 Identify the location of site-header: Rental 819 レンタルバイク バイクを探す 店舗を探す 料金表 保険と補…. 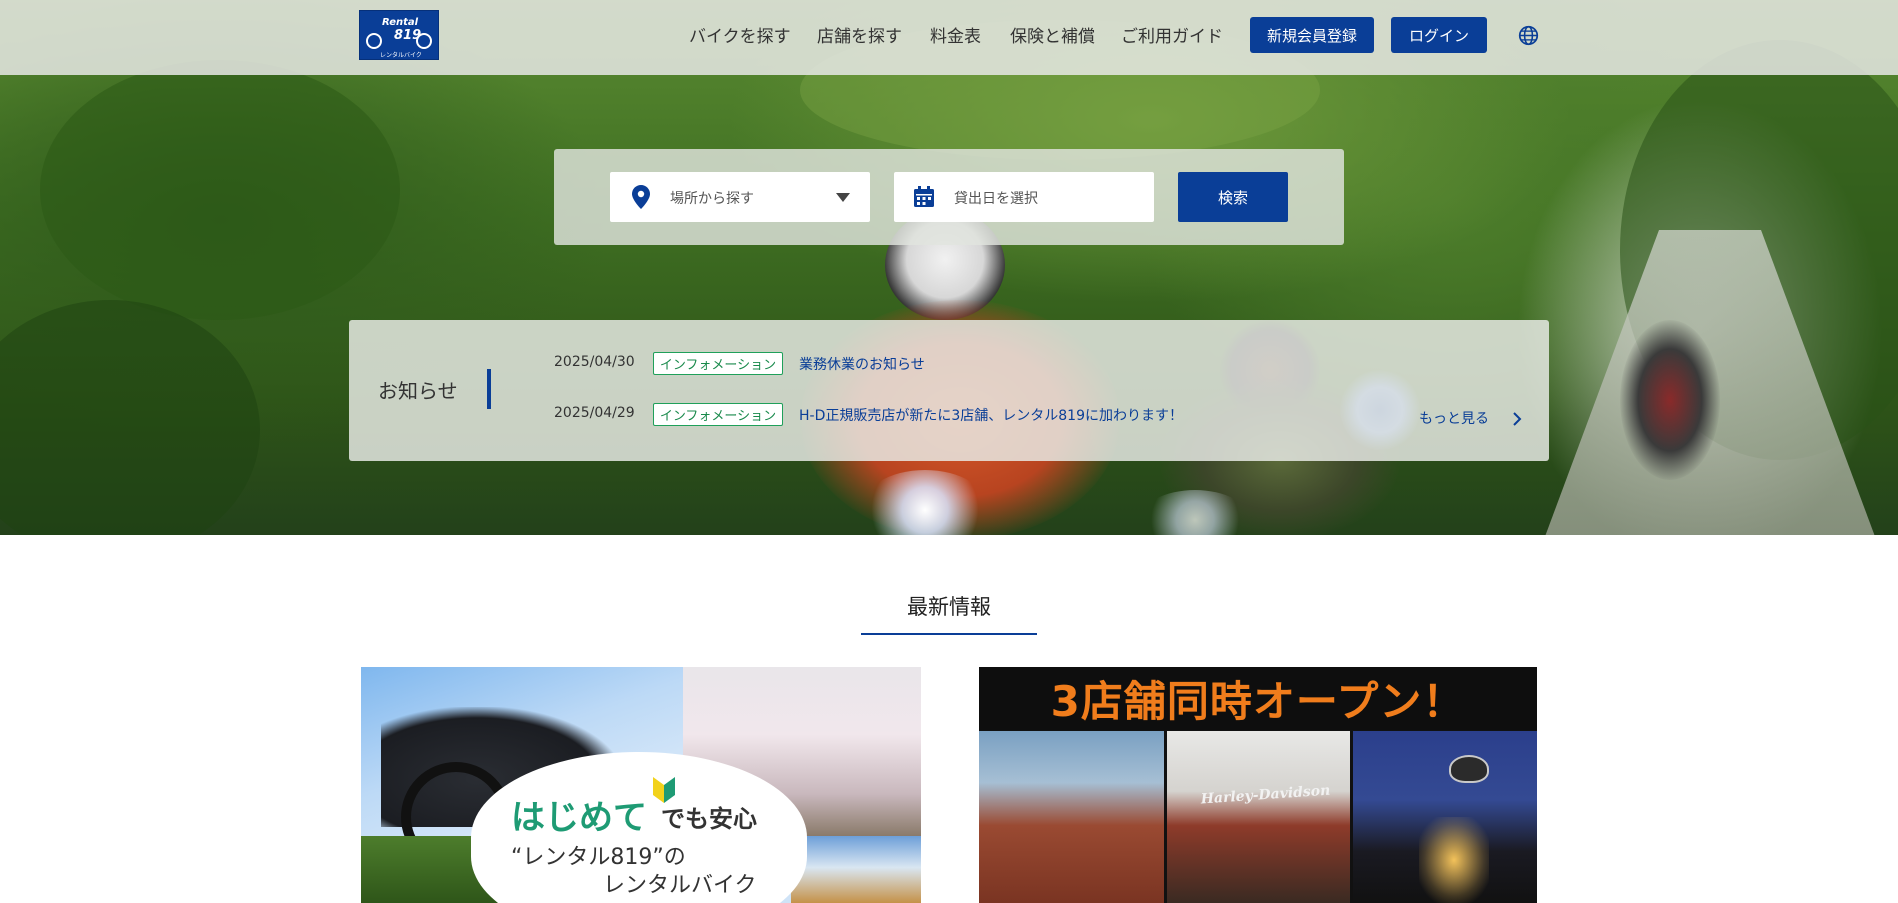
(949, 37).